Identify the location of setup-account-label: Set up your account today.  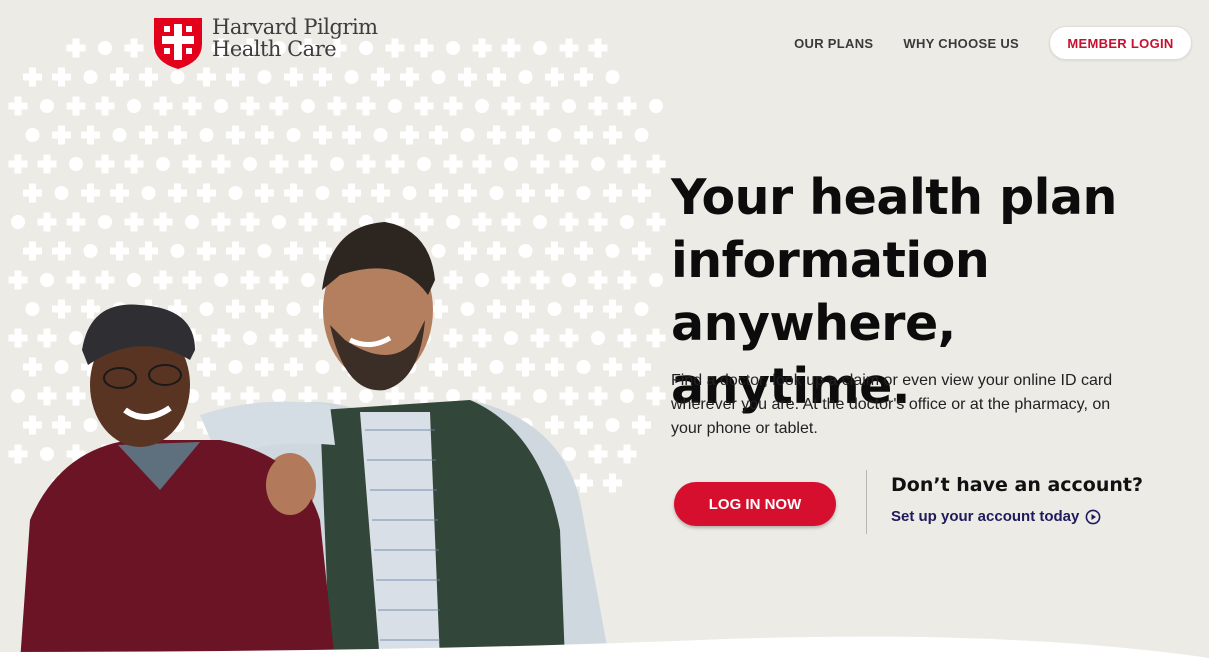
(985, 516).